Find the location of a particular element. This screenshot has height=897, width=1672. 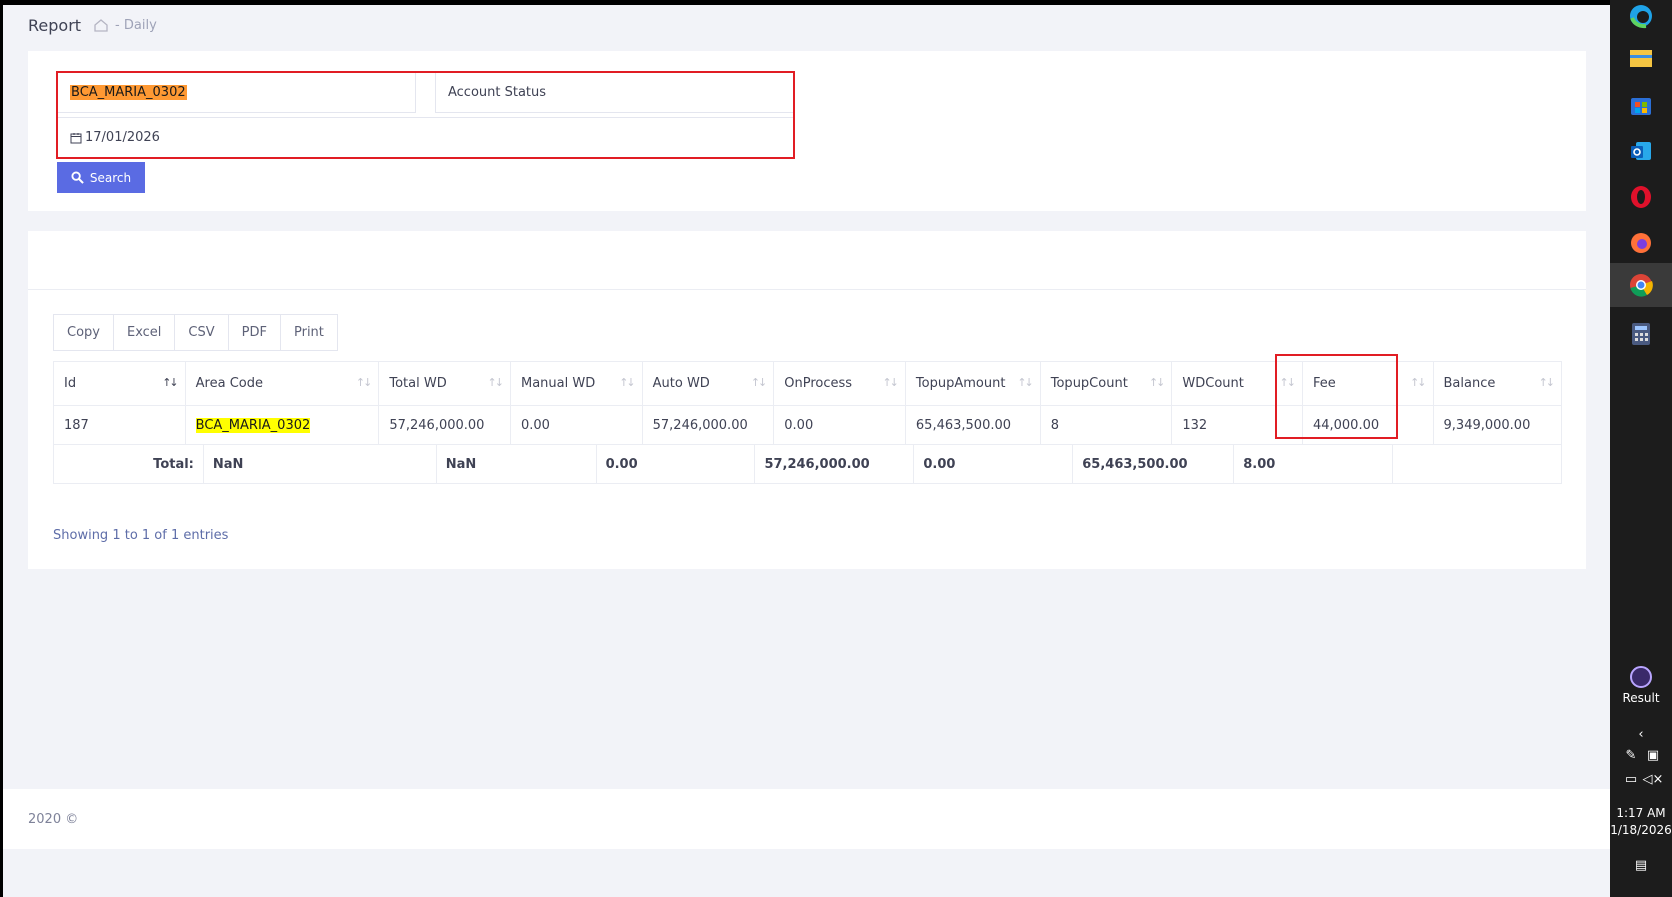

firefox-icon is located at coordinates (1641, 243).